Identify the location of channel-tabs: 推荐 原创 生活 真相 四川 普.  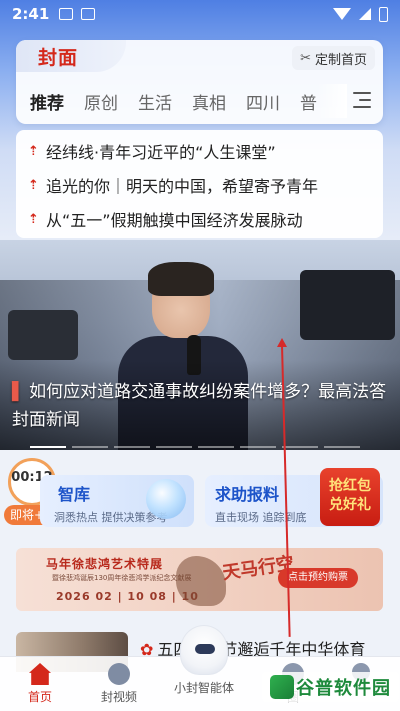
(199, 101).